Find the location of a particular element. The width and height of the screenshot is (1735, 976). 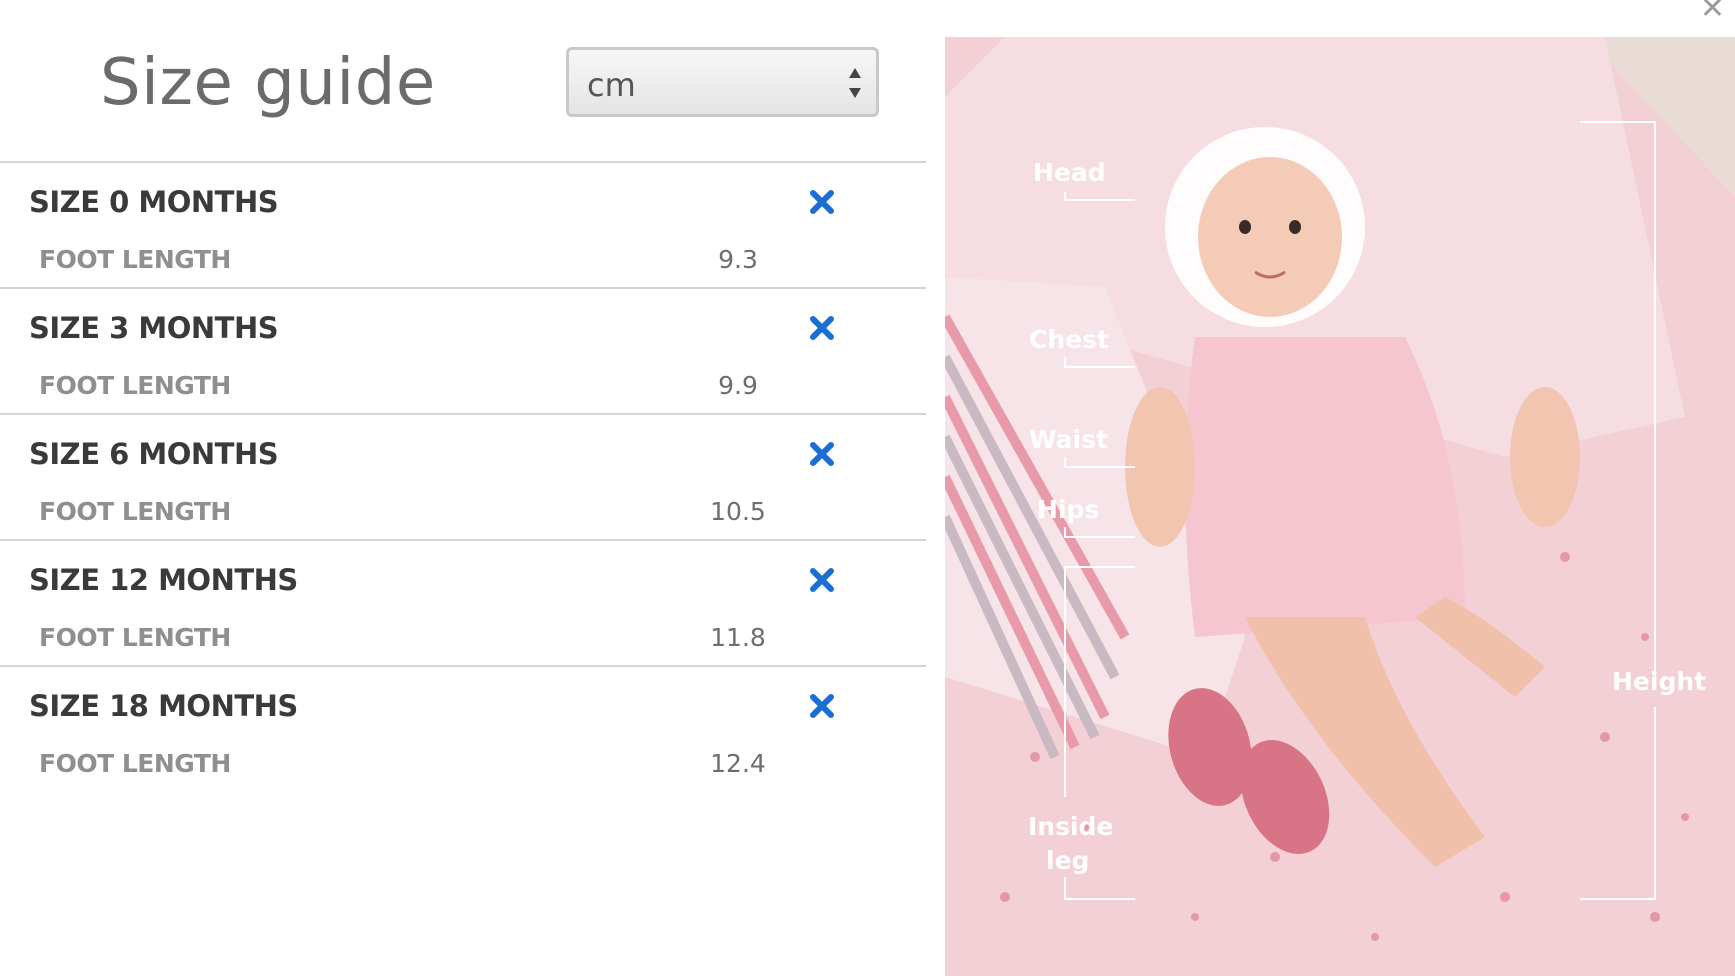

unit-select: cm is located at coordinates (722, 82).